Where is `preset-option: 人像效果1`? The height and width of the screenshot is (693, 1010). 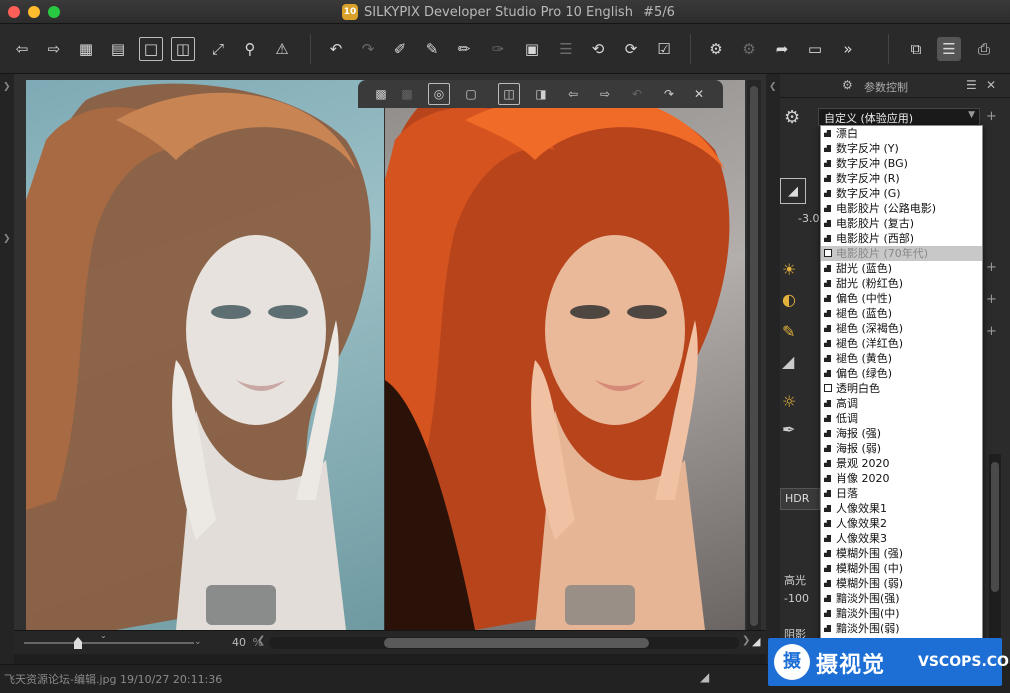
preset-option: 人像效果1 is located at coordinates (901, 508).